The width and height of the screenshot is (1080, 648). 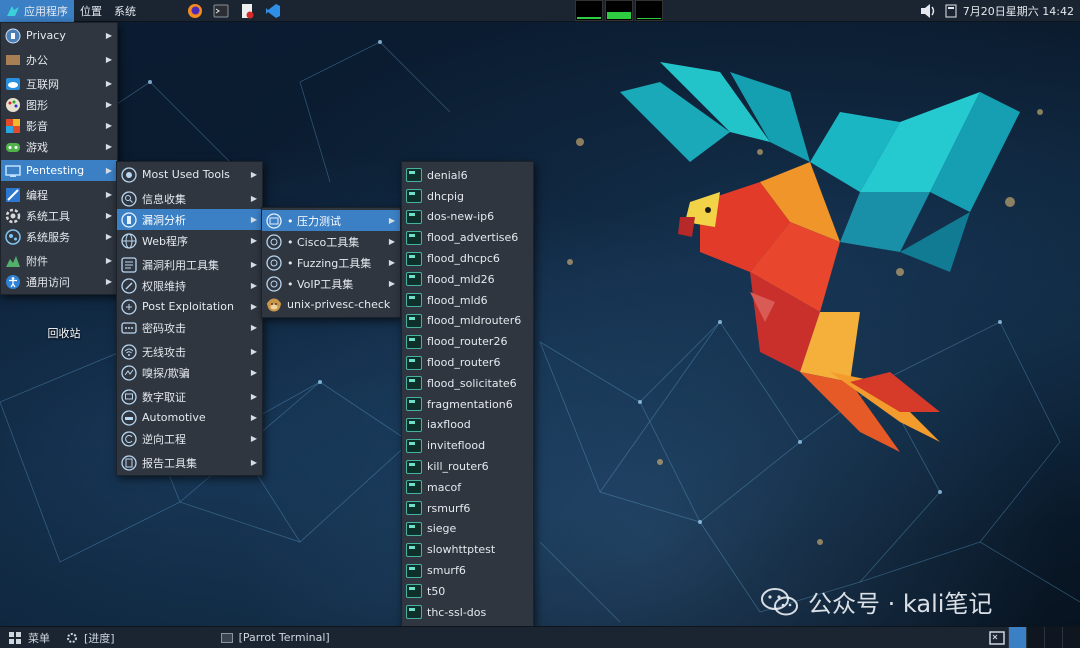 What do you see at coordinates (331, 283) in the screenshot?
I see `menu-item-voip-tools: • VoIP工具集 ▶` at bounding box center [331, 283].